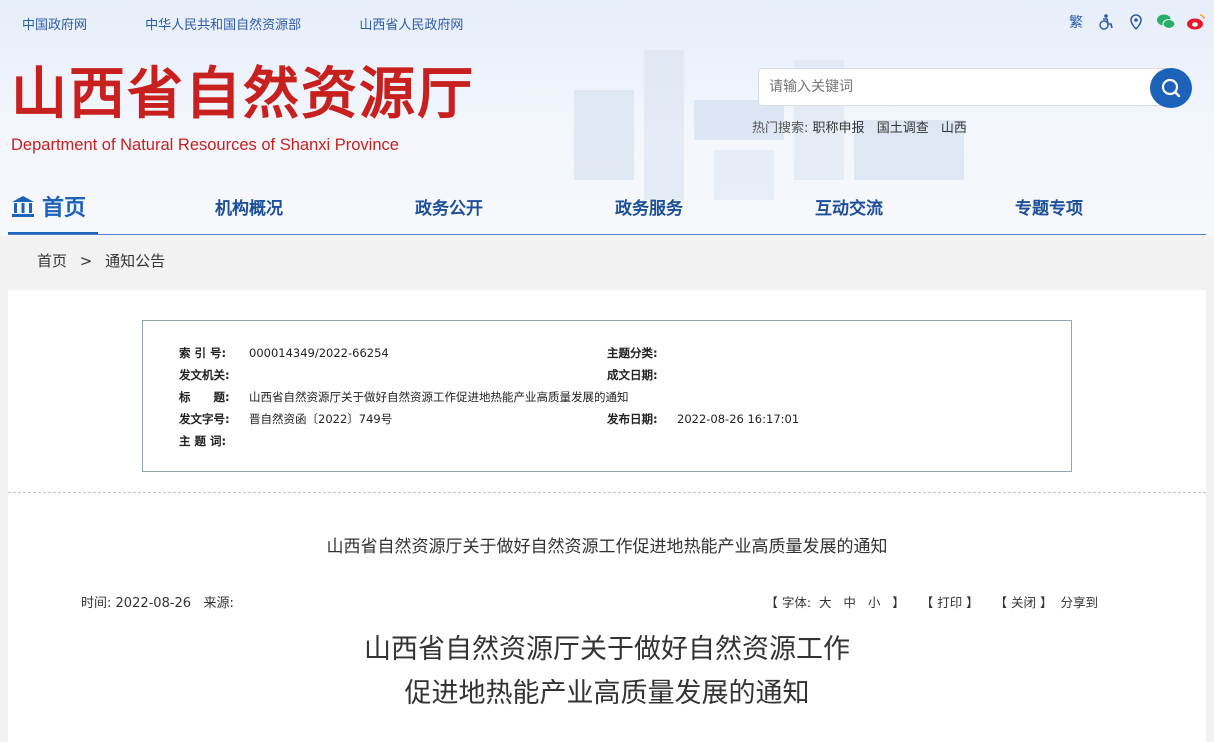 This screenshot has height=742, width=1214. What do you see at coordinates (649, 206) in the screenshot?
I see `nav-item-services: 政务服务` at bounding box center [649, 206].